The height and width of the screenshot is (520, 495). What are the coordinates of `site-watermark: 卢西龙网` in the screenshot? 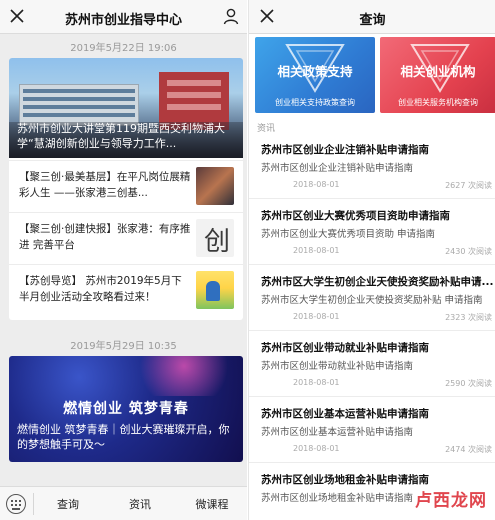 It's located at (443, 500).